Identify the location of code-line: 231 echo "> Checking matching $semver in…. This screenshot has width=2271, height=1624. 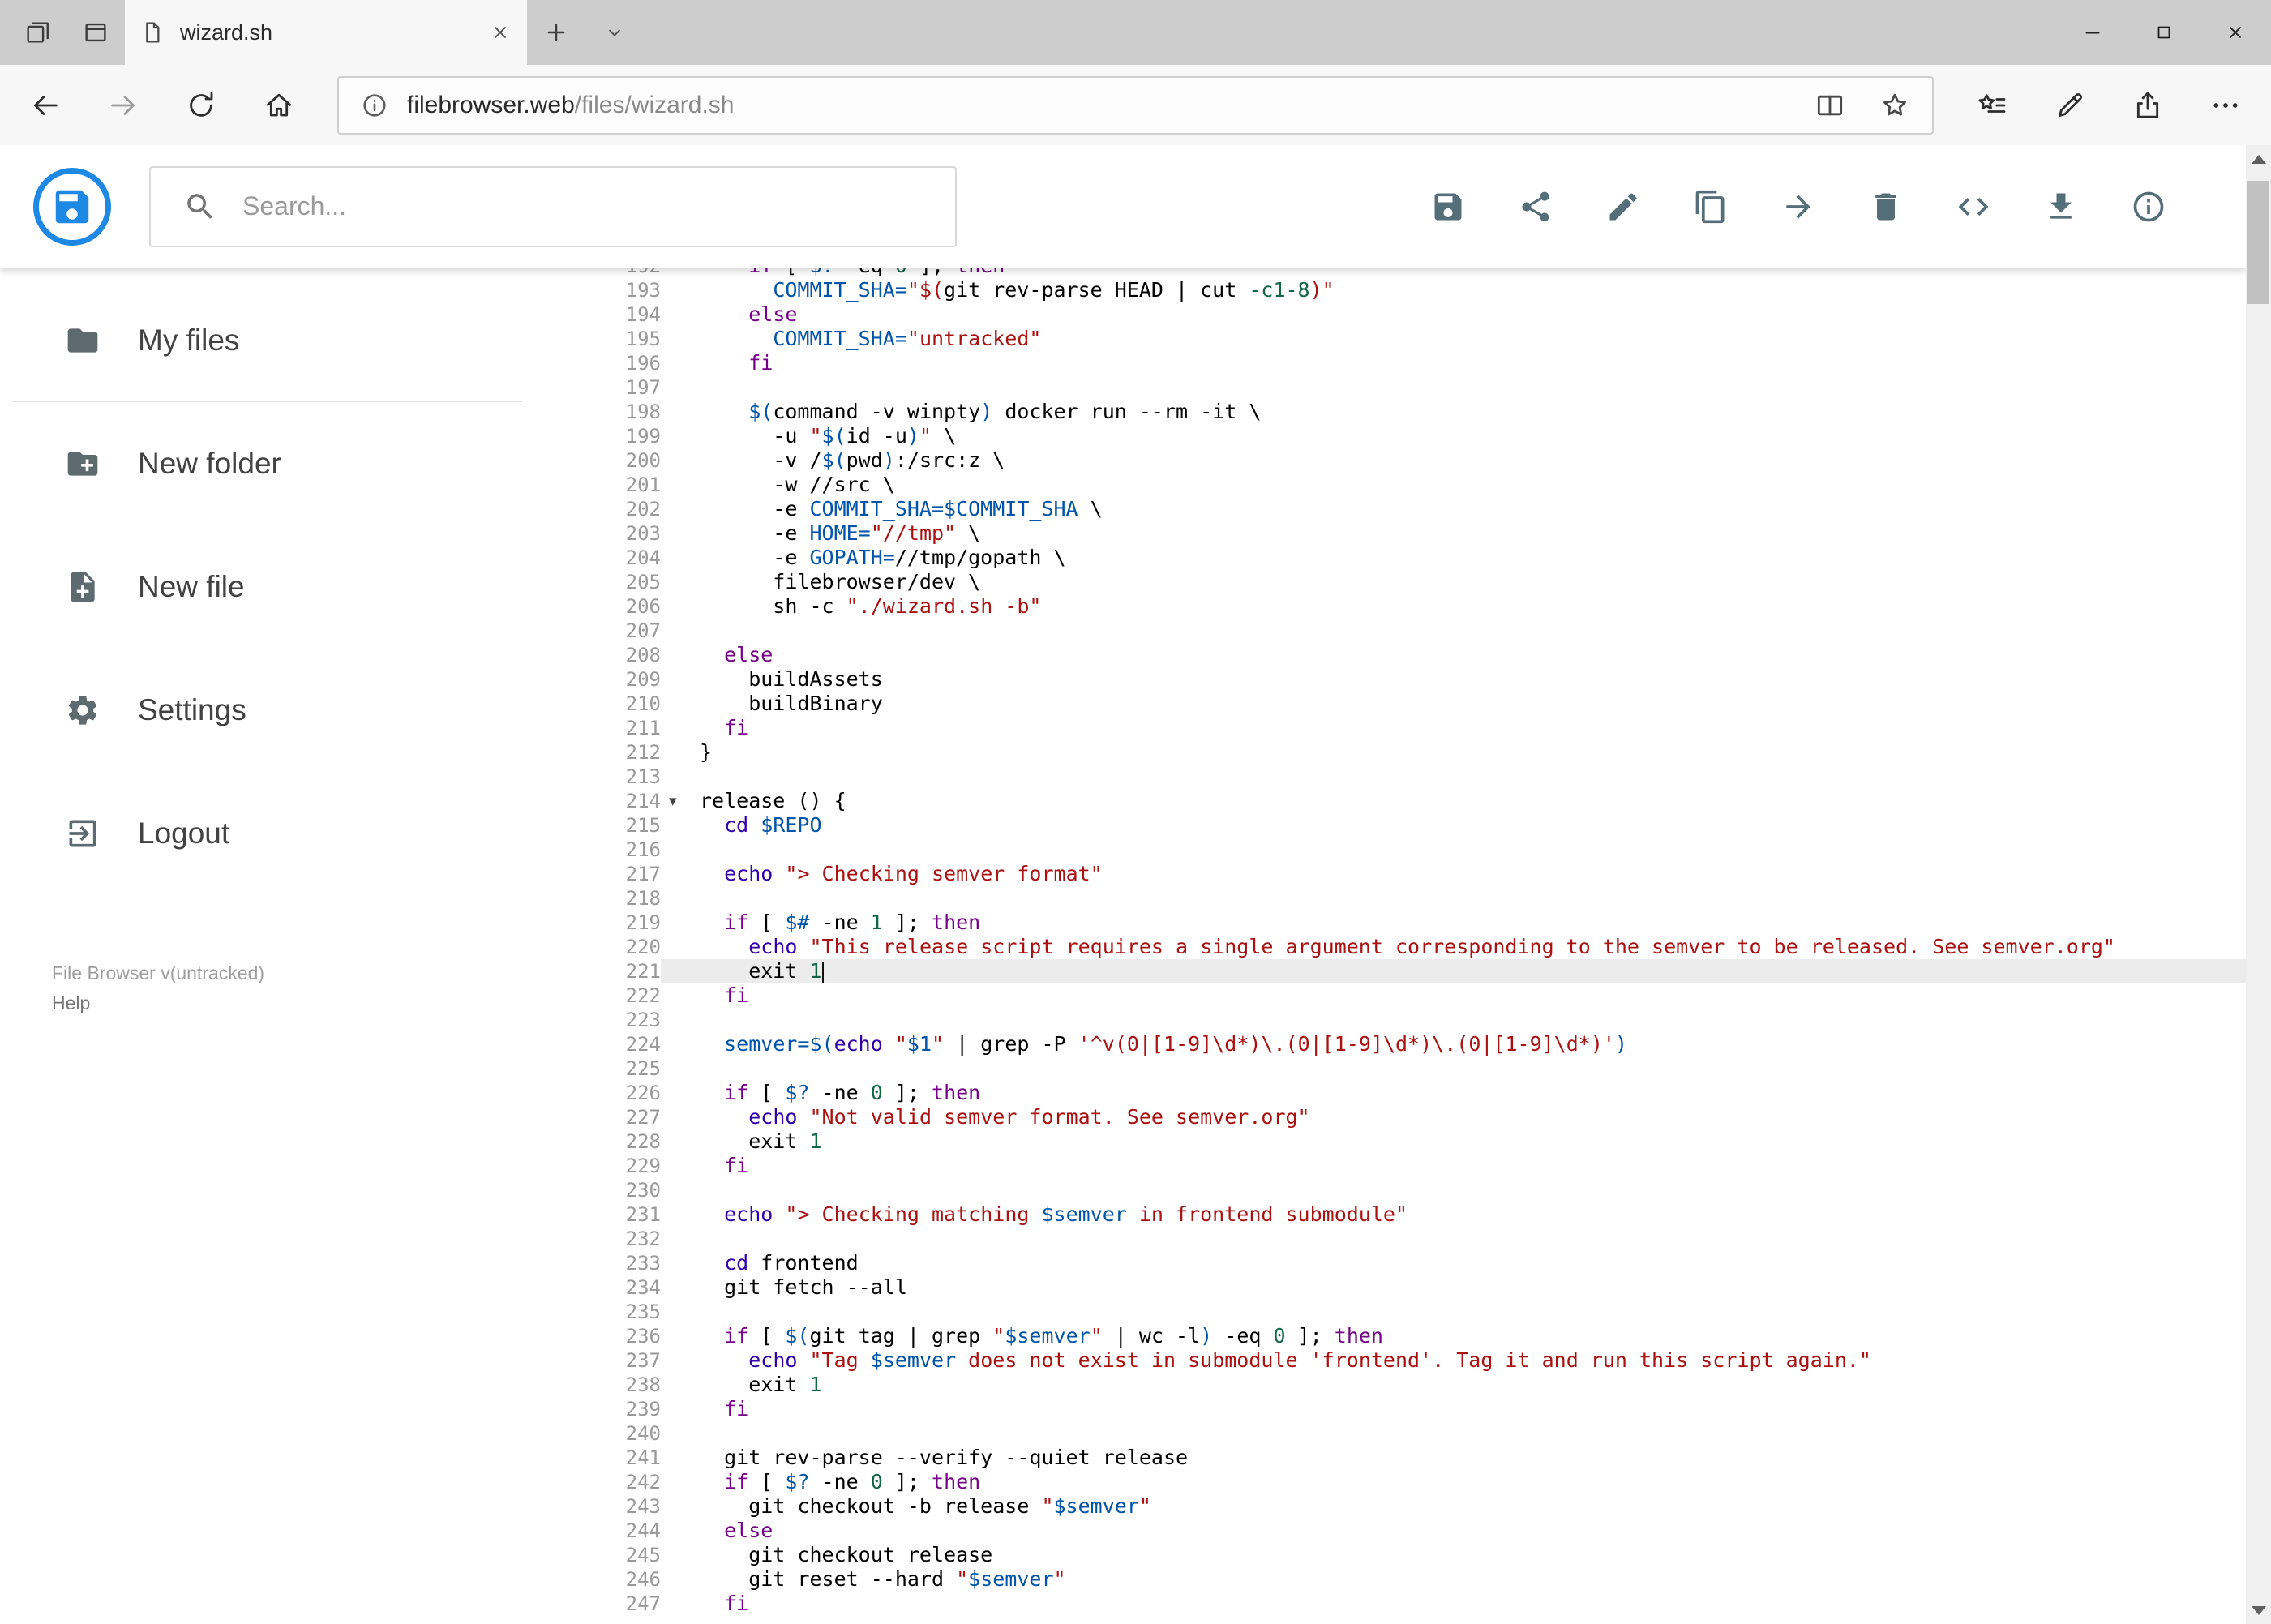
(1407, 1215).